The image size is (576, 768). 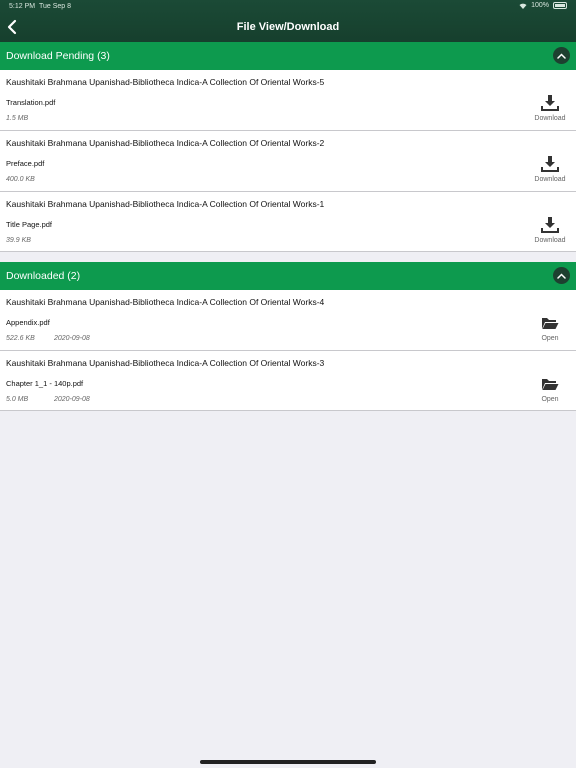 I want to click on wifi-icon, so click(x=523, y=6).